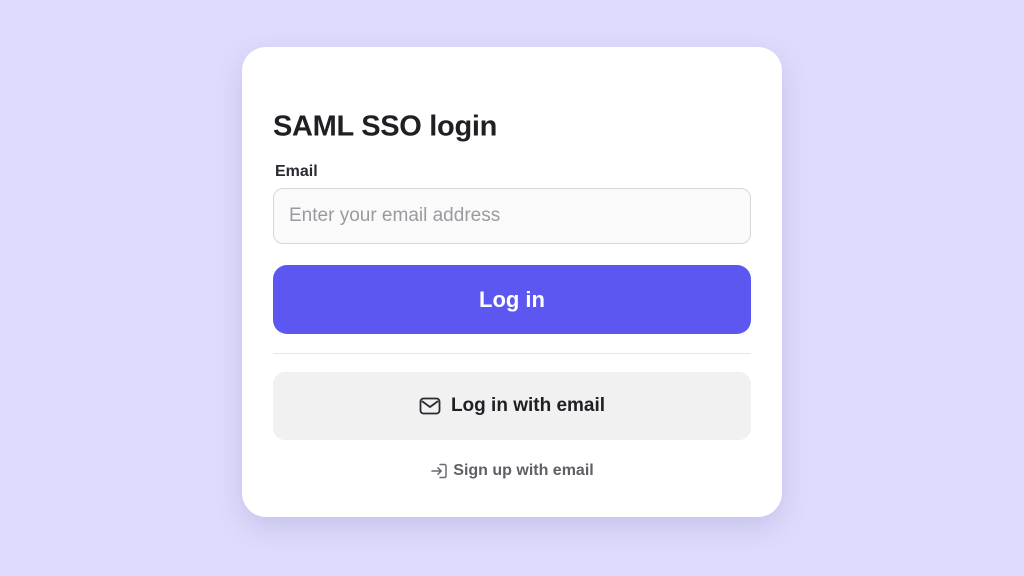 The width and height of the screenshot is (1024, 576). What do you see at coordinates (528, 405) in the screenshot?
I see `login-with-email-label: Log in with email` at bounding box center [528, 405].